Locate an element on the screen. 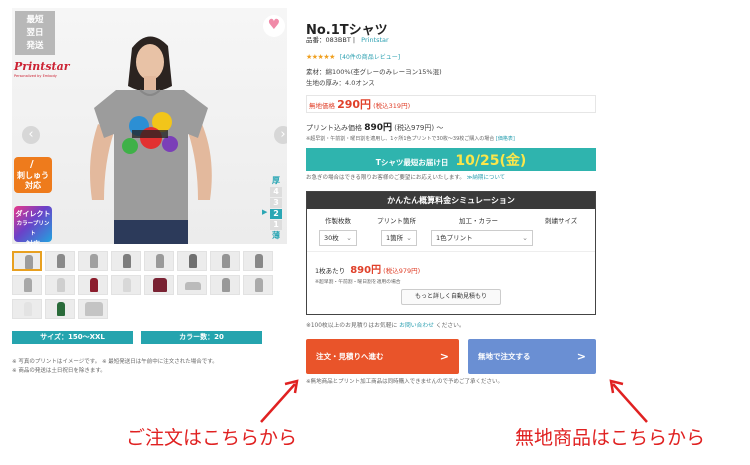 This screenshot has height=465, width=750. embroidery-badge: / 刺しゅう 対応 is located at coordinates (33, 175).